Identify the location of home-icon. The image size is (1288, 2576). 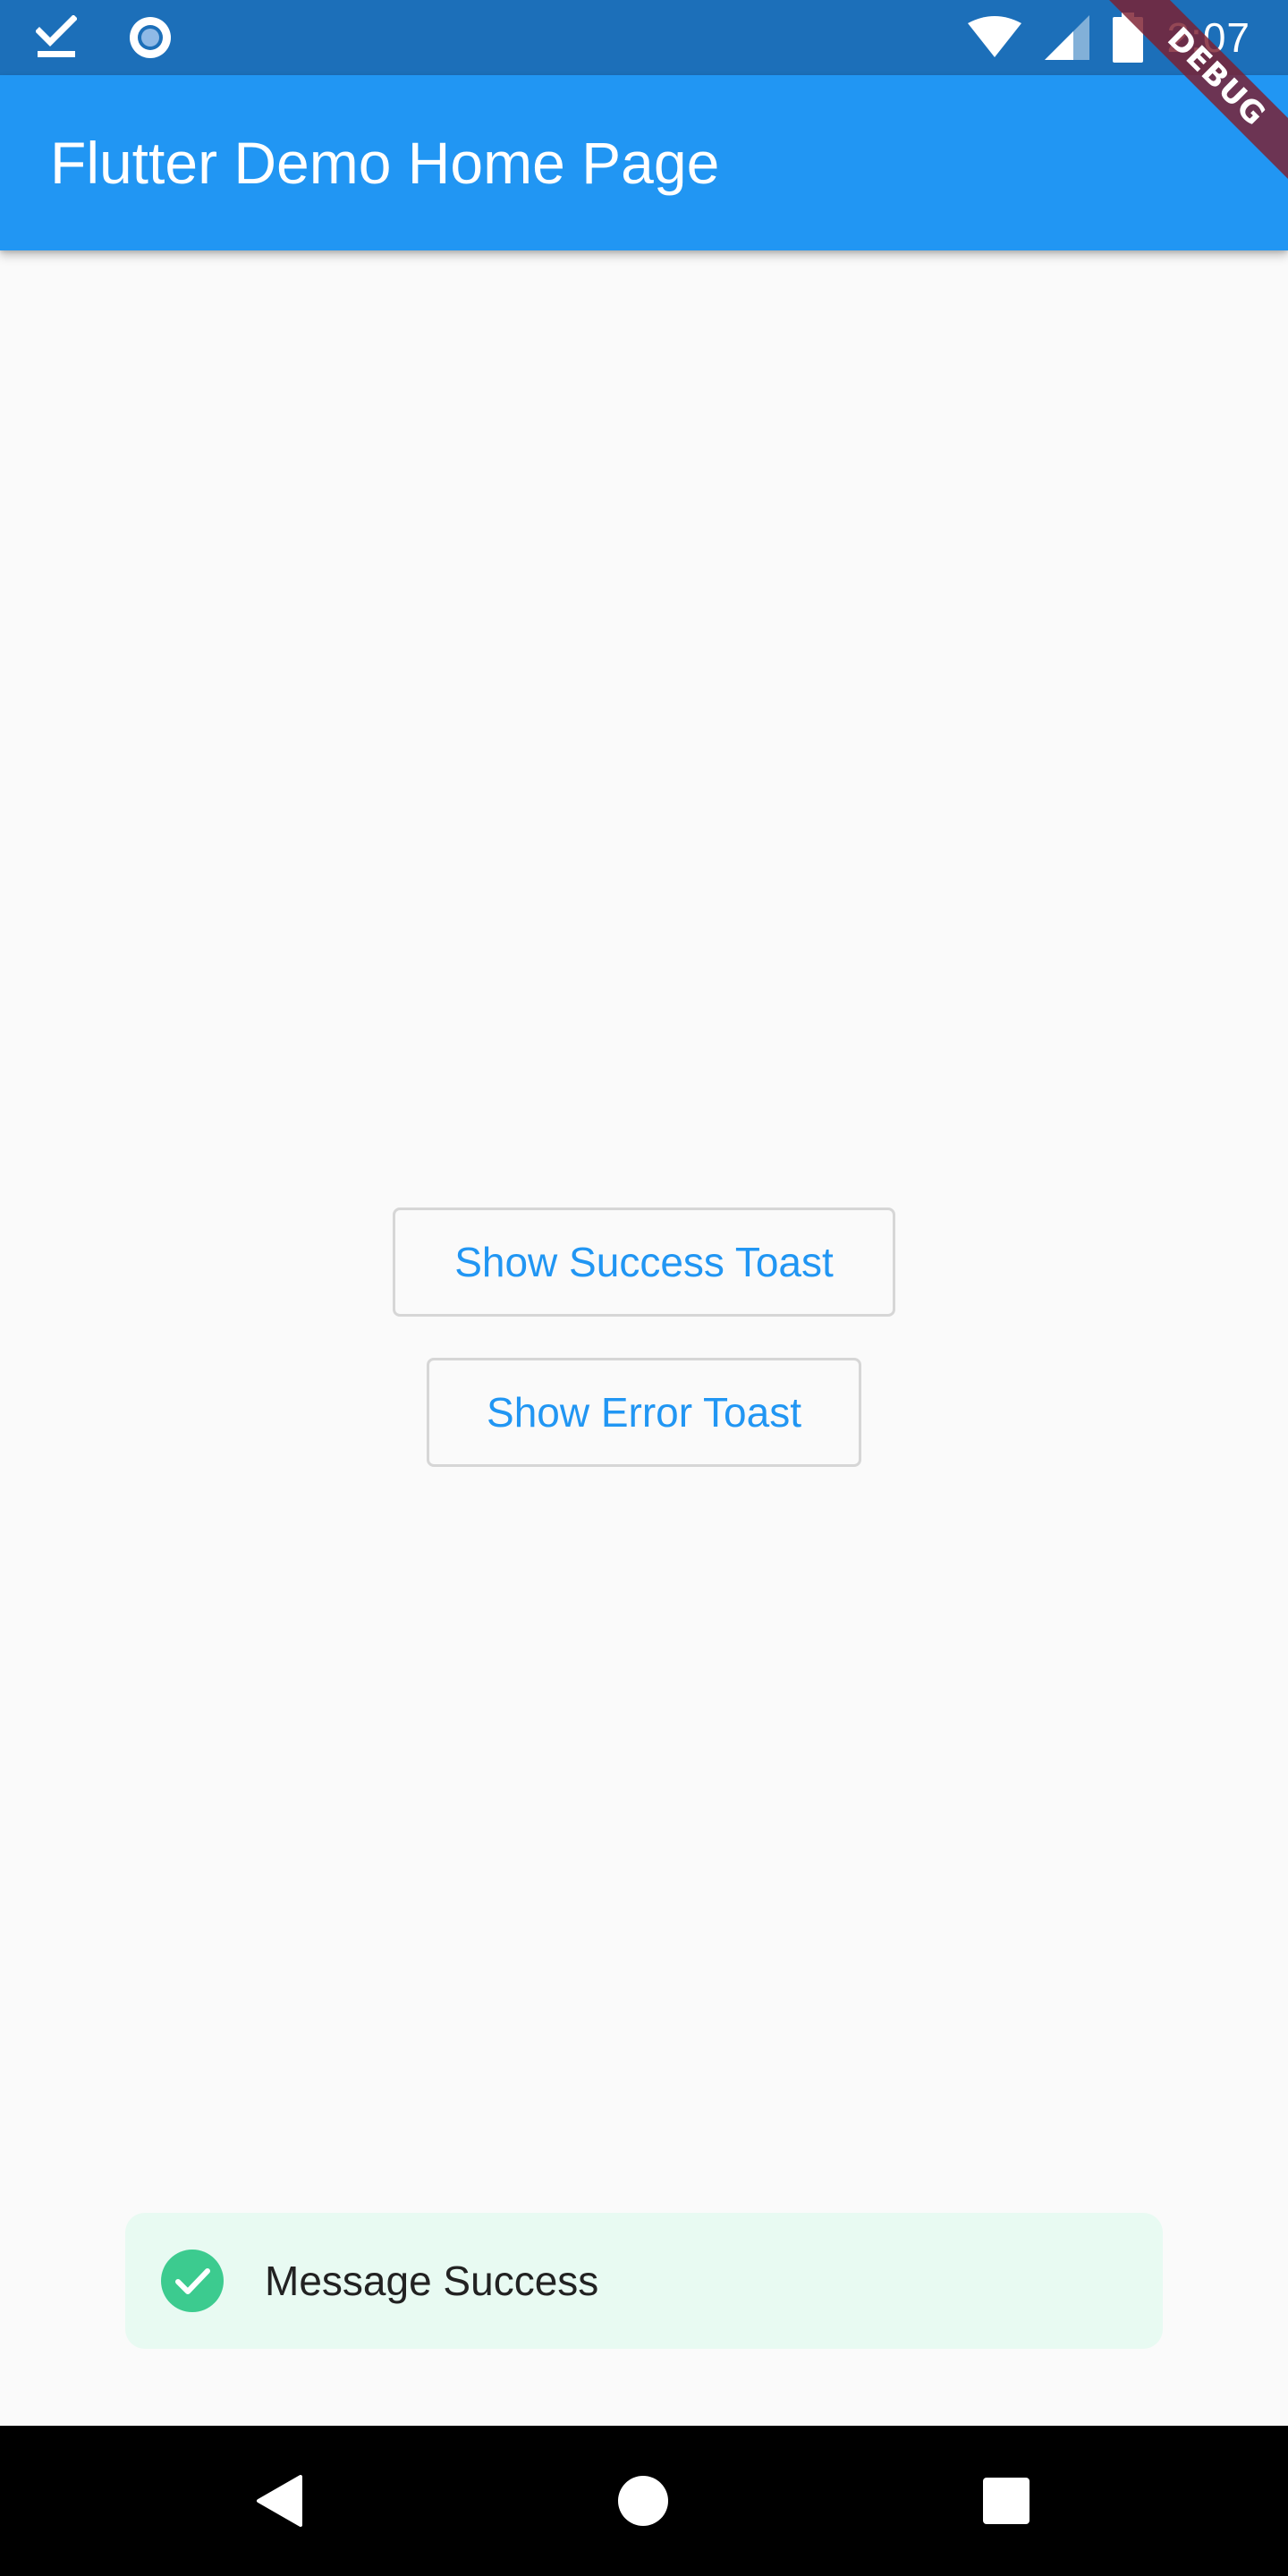
(643, 2501).